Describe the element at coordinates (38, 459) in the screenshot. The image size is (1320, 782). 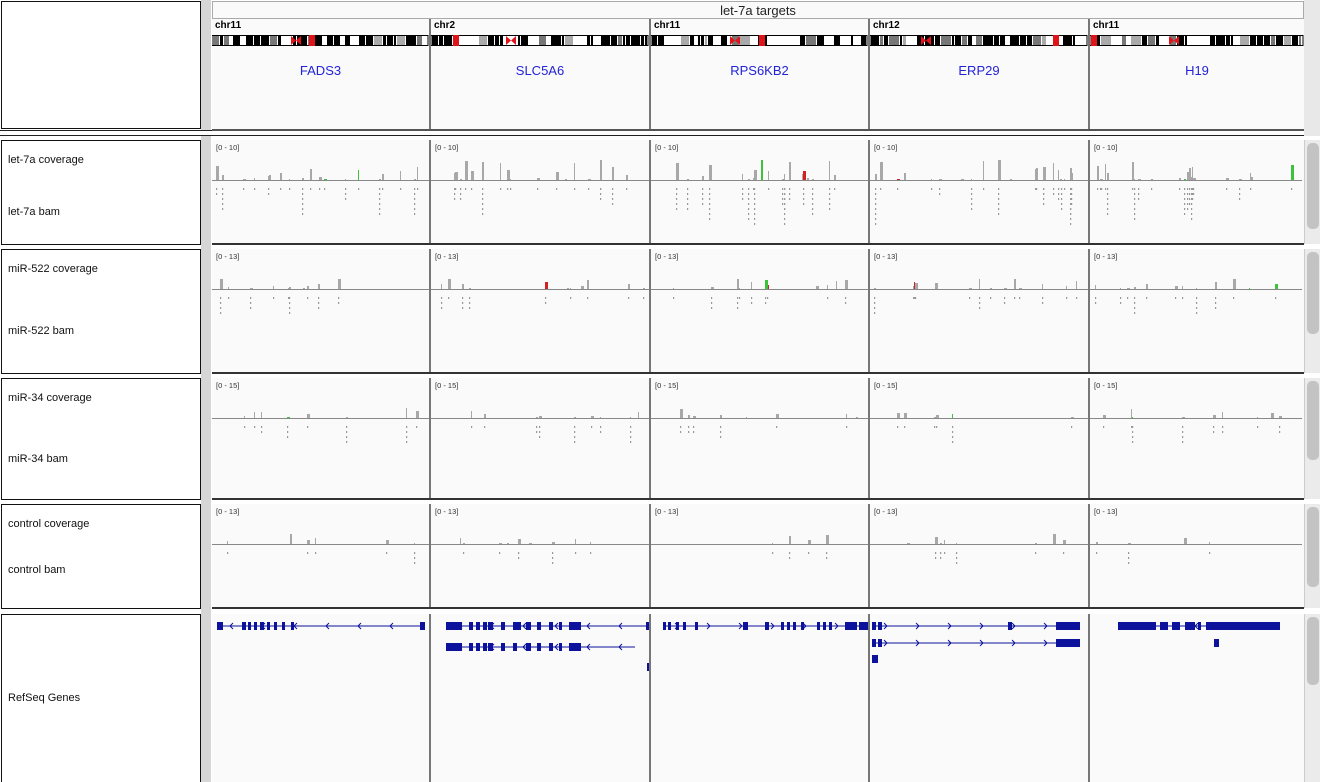
I see `bam-track-label: miR-34 bam` at that location.